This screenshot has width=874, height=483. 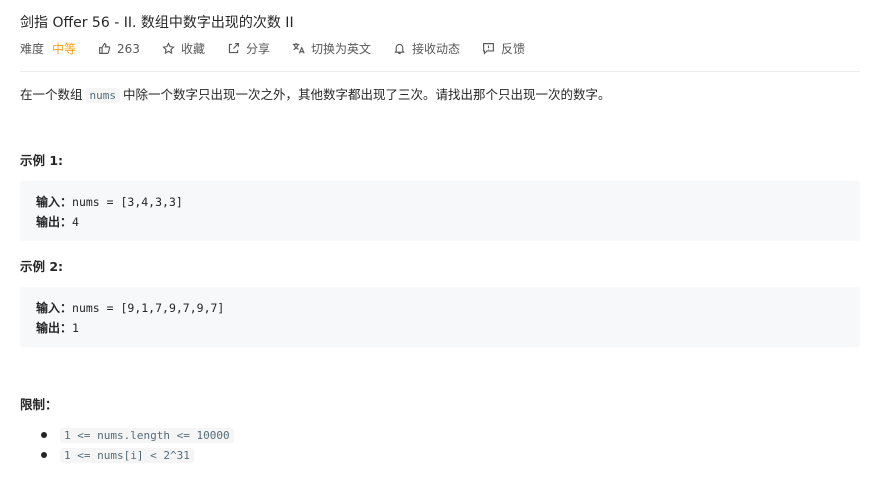 I want to click on difficulty: 难度 中等, so click(x=48, y=48).